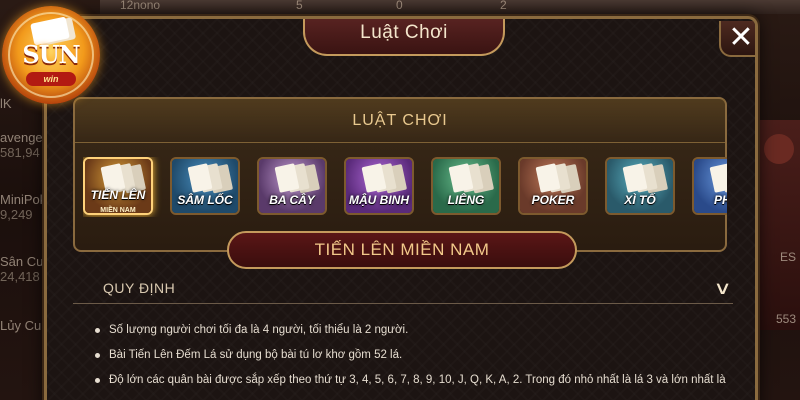 The width and height of the screenshot is (800, 400). What do you see at coordinates (787, 257) in the screenshot?
I see `background-right-item: ES` at bounding box center [787, 257].